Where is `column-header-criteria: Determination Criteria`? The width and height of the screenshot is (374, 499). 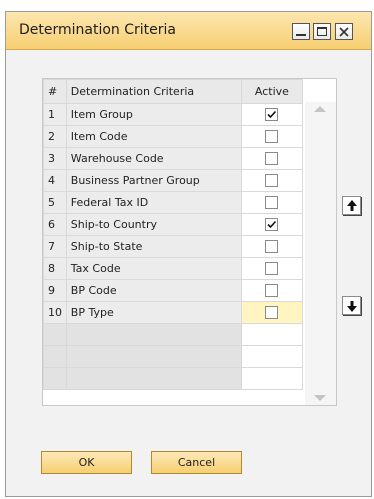
column-header-criteria: Determination Criteria is located at coordinates (153, 91).